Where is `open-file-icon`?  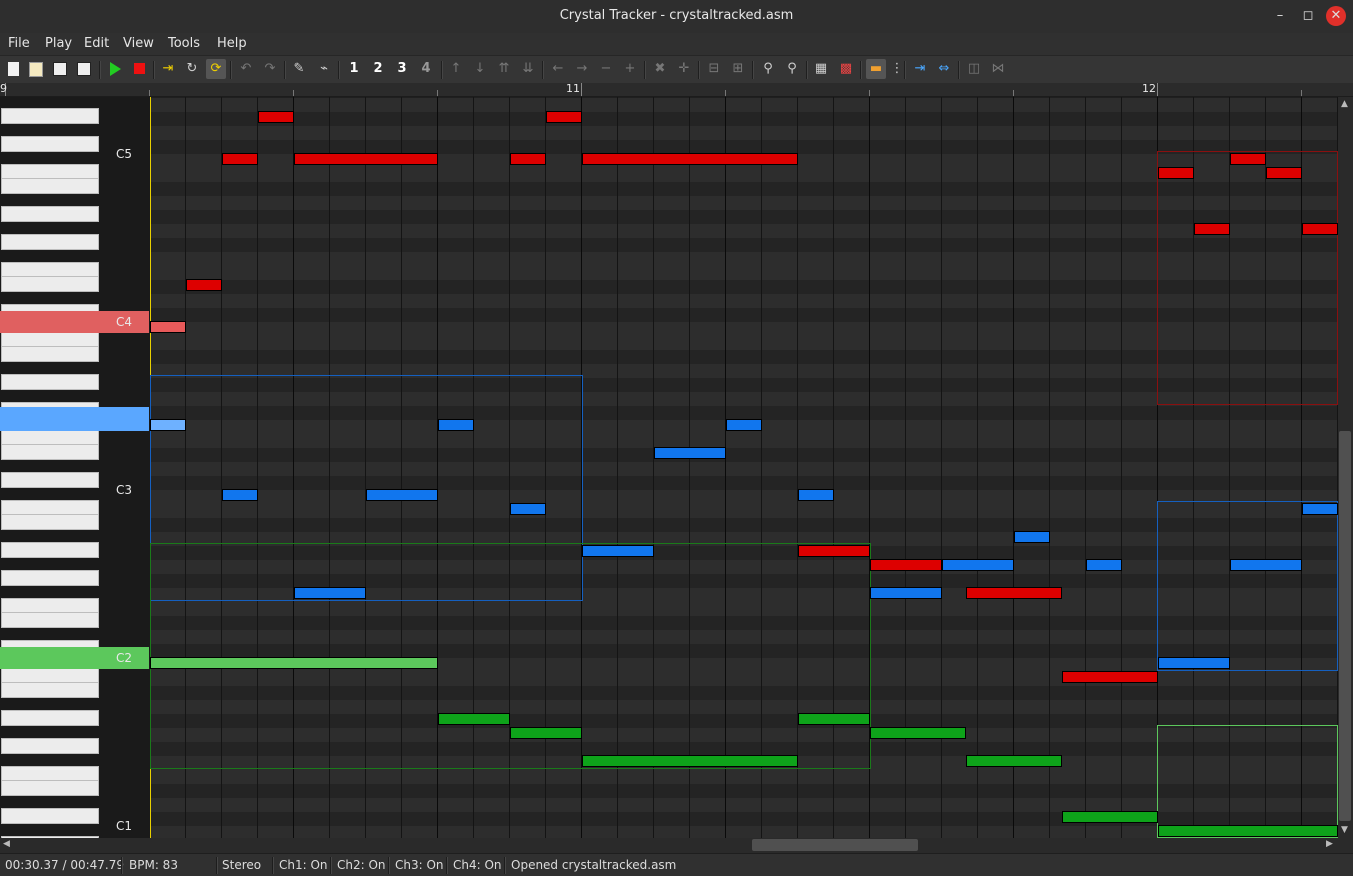 open-file-icon is located at coordinates (36, 69).